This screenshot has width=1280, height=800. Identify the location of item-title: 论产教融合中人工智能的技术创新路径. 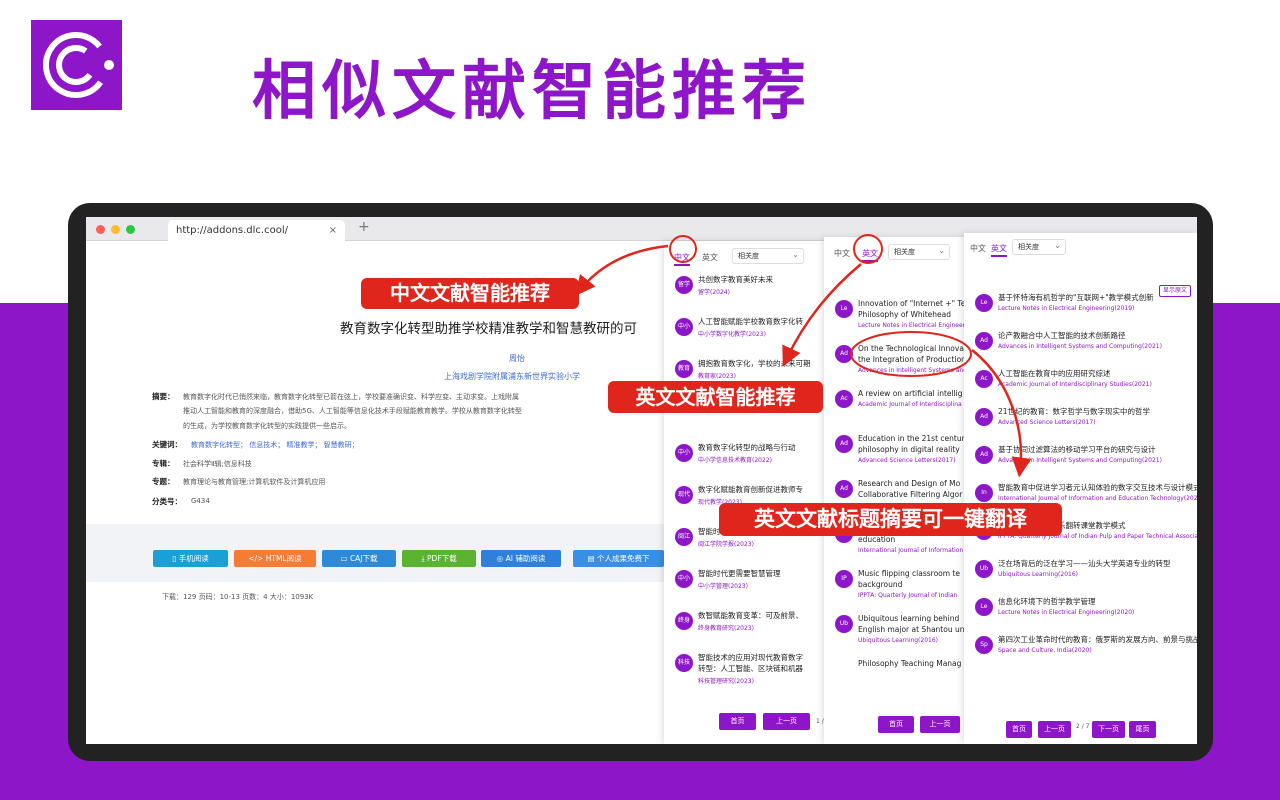
(1062, 335).